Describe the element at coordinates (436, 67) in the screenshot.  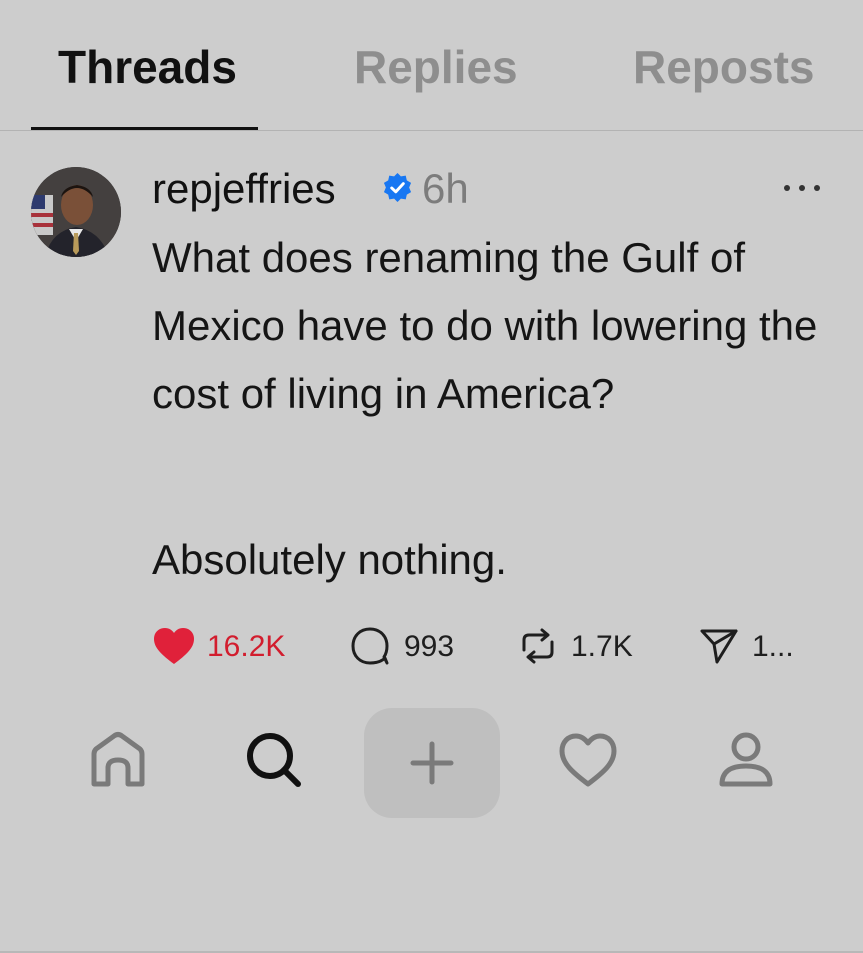
I see `tab-replies: Replies` at that location.